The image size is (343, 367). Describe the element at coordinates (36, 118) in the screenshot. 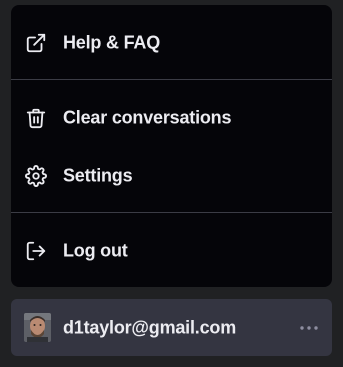

I see `trash-icon` at that location.